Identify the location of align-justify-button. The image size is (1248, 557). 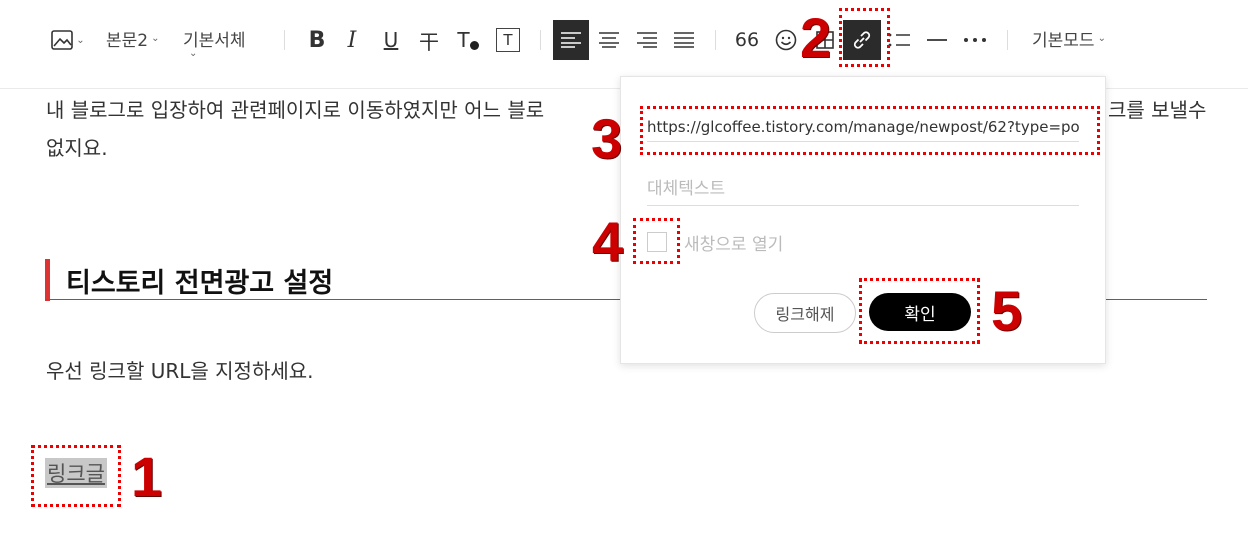
(684, 40).